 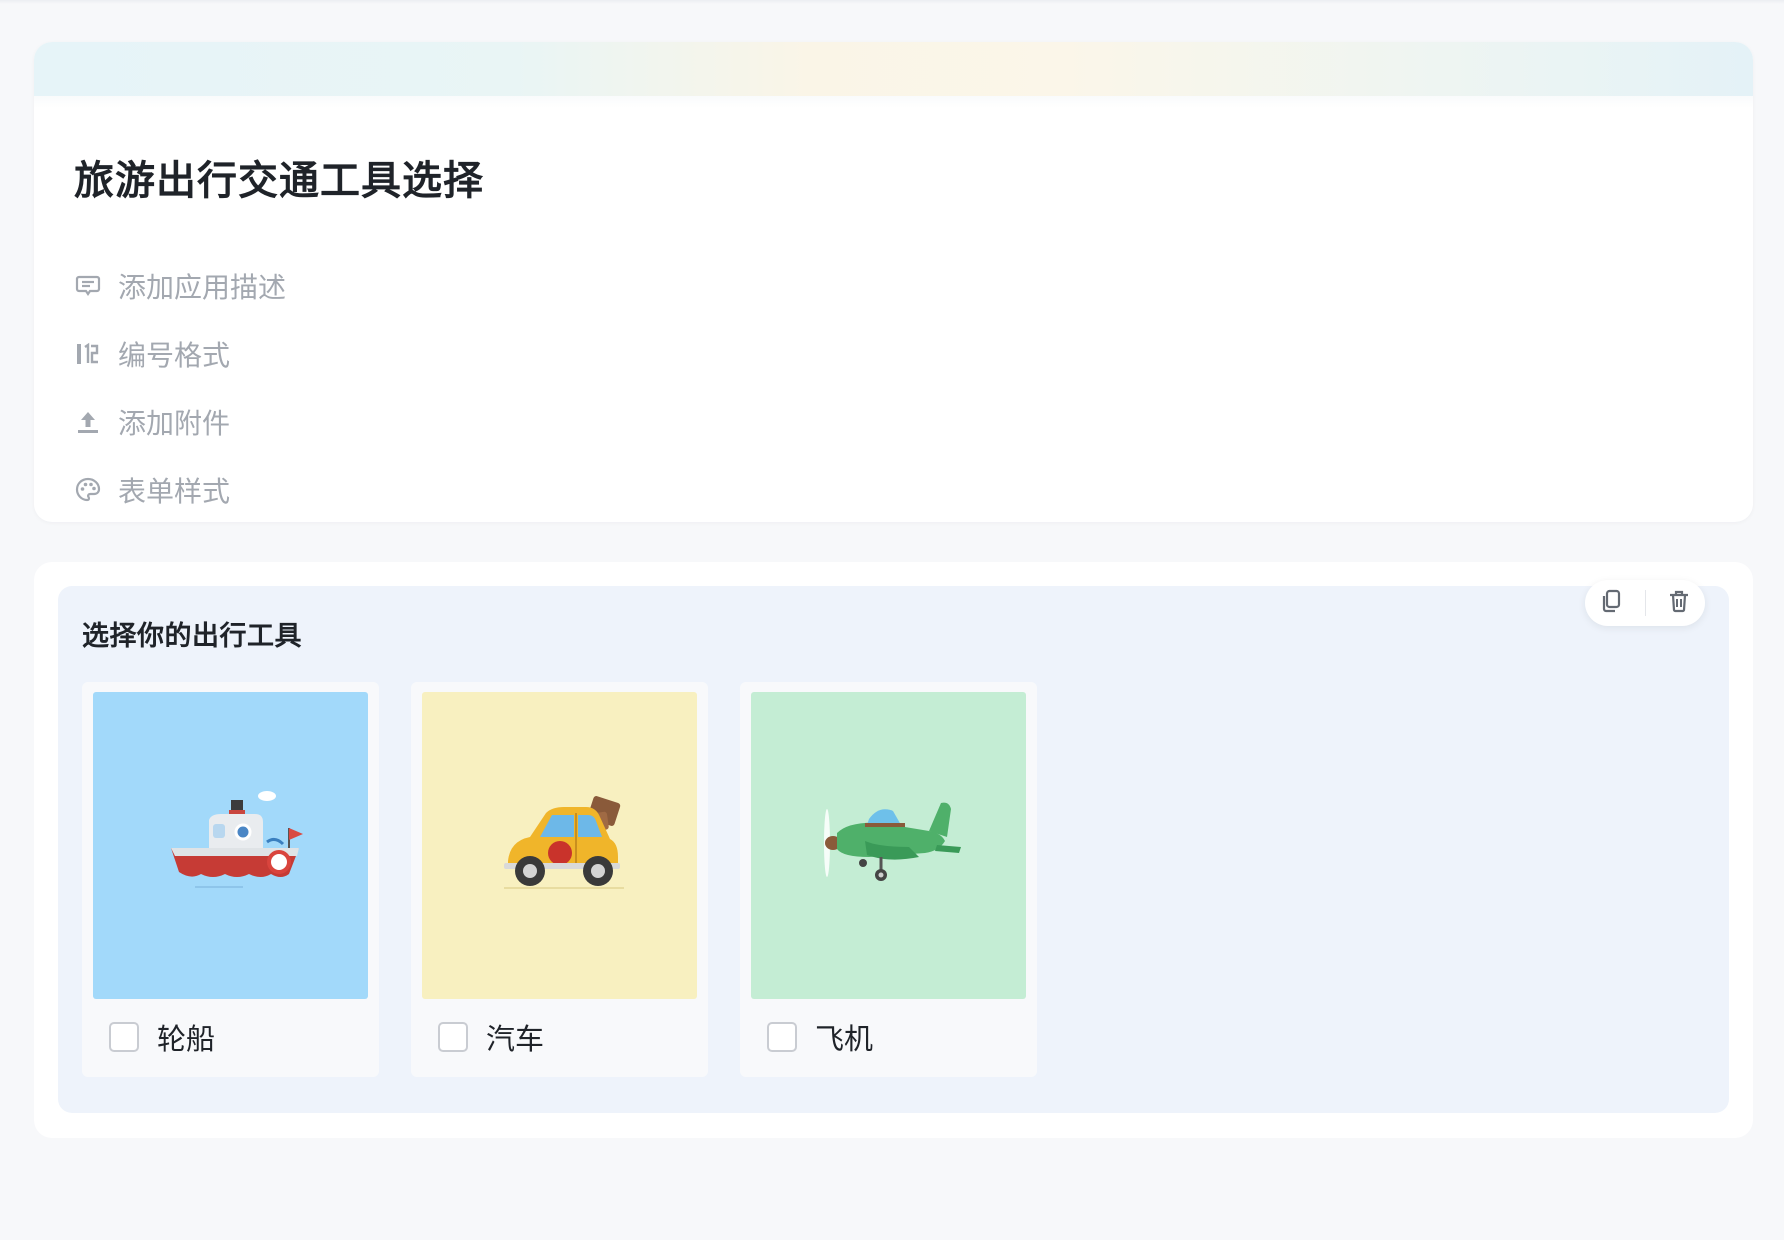 What do you see at coordinates (202, 287) in the screenshot?
I see `add-description-label: 添加应用描述` at bounding box center [202, 287].